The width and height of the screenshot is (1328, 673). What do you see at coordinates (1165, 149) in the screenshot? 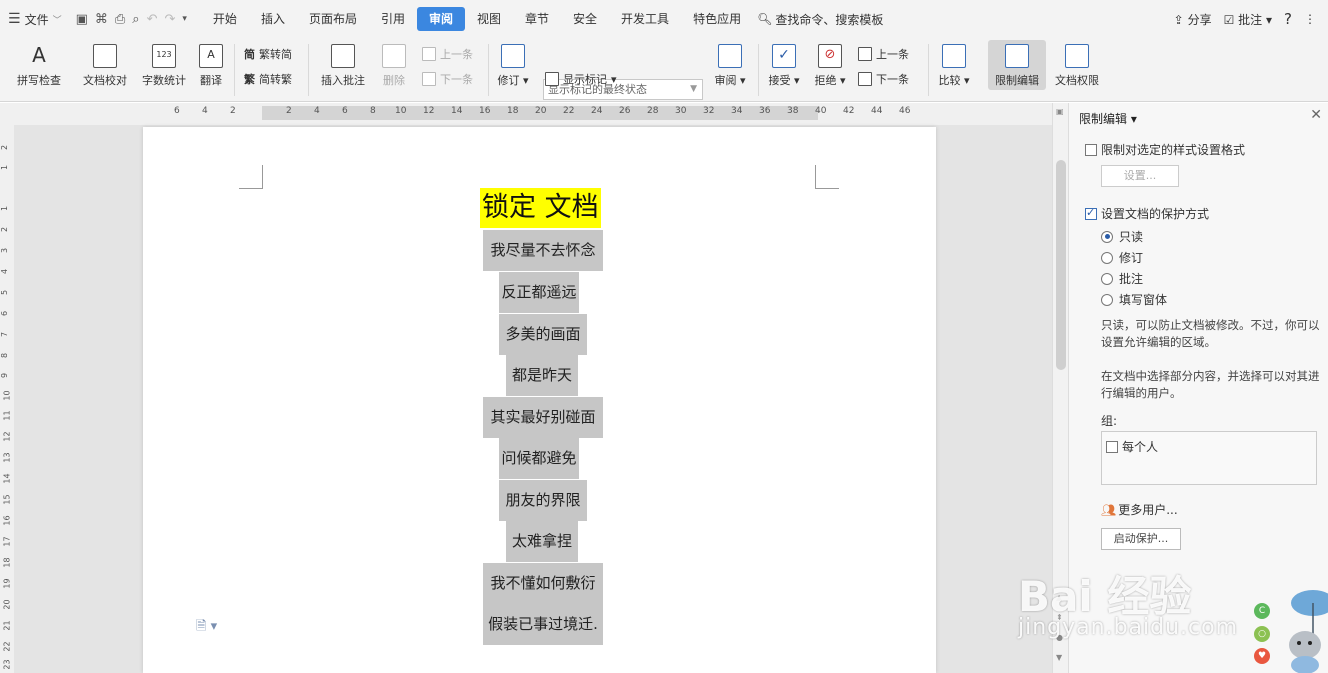
I see `restrict-format-checkbox: 限制对选定的样式设置格式` at bounding box center [1165, 149].